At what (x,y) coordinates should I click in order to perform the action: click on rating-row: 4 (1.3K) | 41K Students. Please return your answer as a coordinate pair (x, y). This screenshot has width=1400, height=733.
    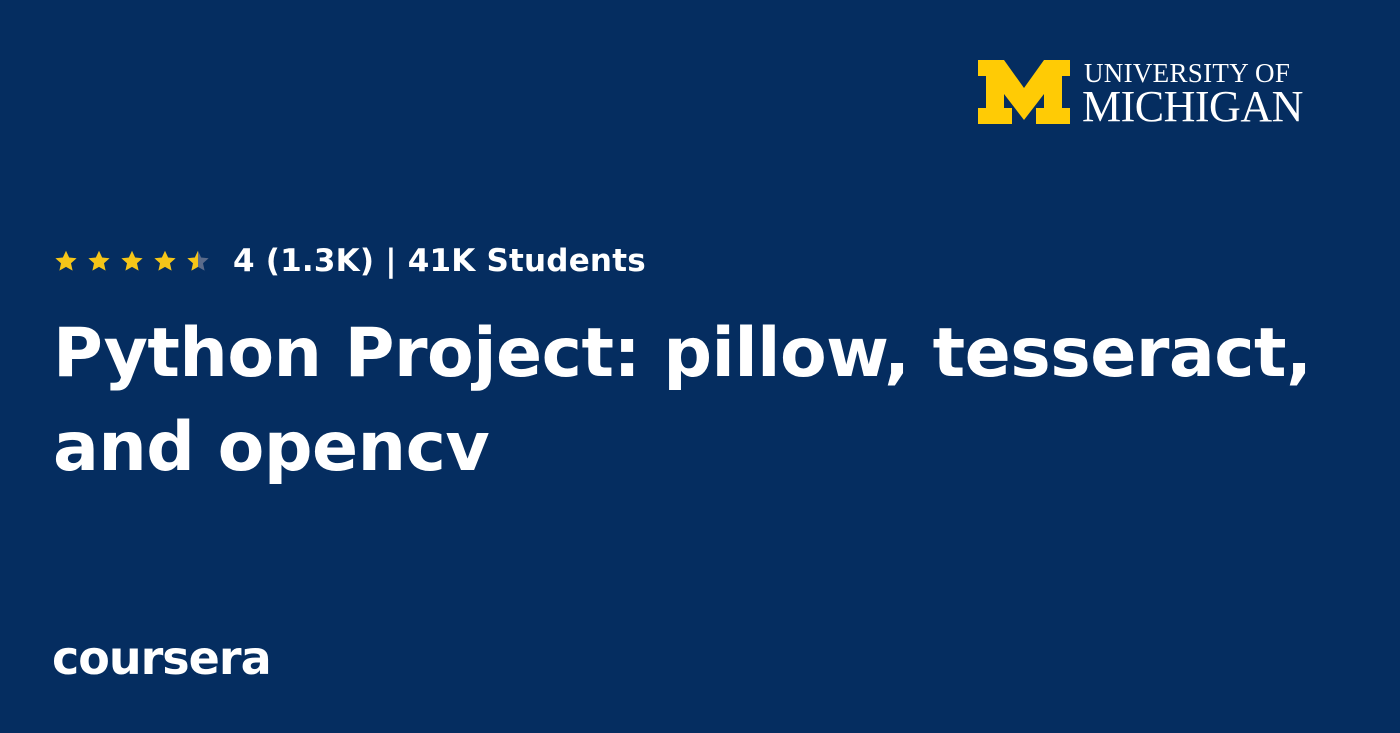
    Looking at the image, I should click on (349, 261).